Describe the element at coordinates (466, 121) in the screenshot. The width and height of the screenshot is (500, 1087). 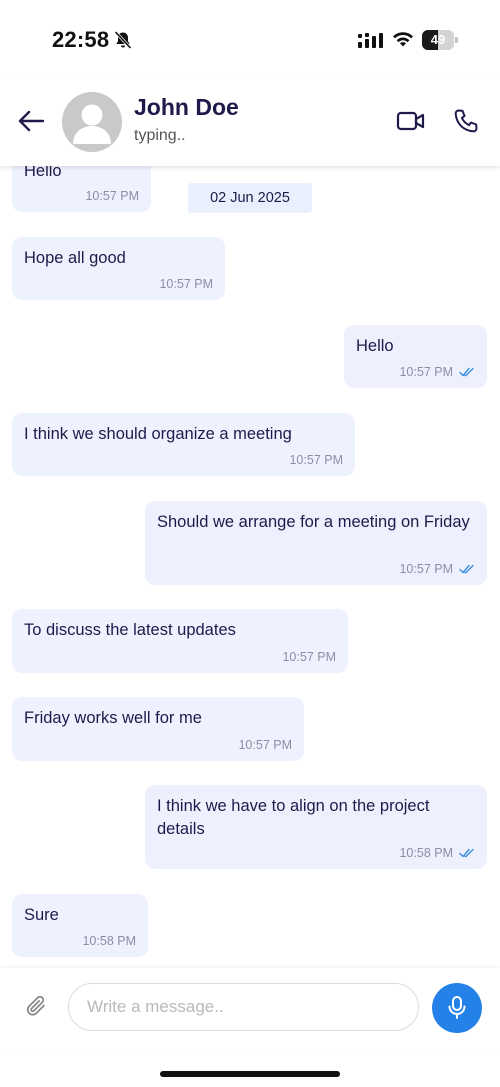
I see `phone-icon` at that location.